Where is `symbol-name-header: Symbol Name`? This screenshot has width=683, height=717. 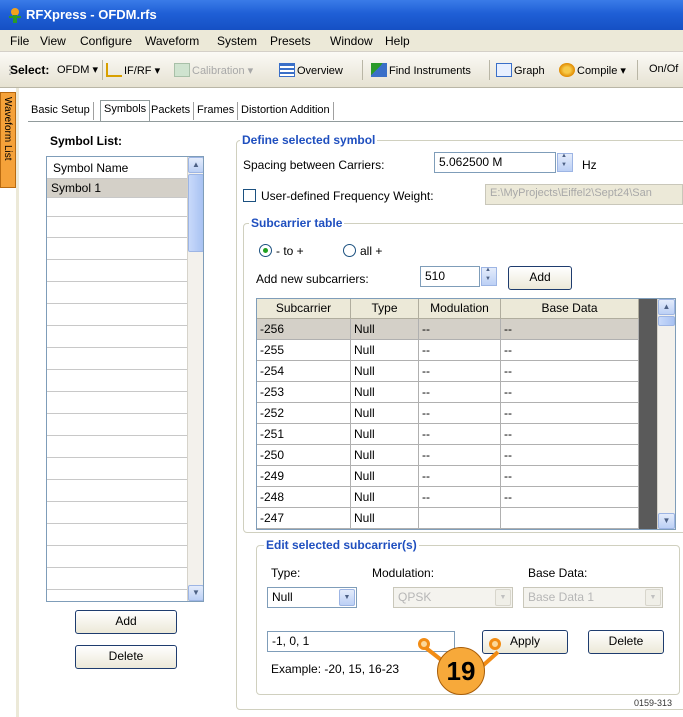 symbol-name-header: Symbol Name is located at coordinates (118, 169).